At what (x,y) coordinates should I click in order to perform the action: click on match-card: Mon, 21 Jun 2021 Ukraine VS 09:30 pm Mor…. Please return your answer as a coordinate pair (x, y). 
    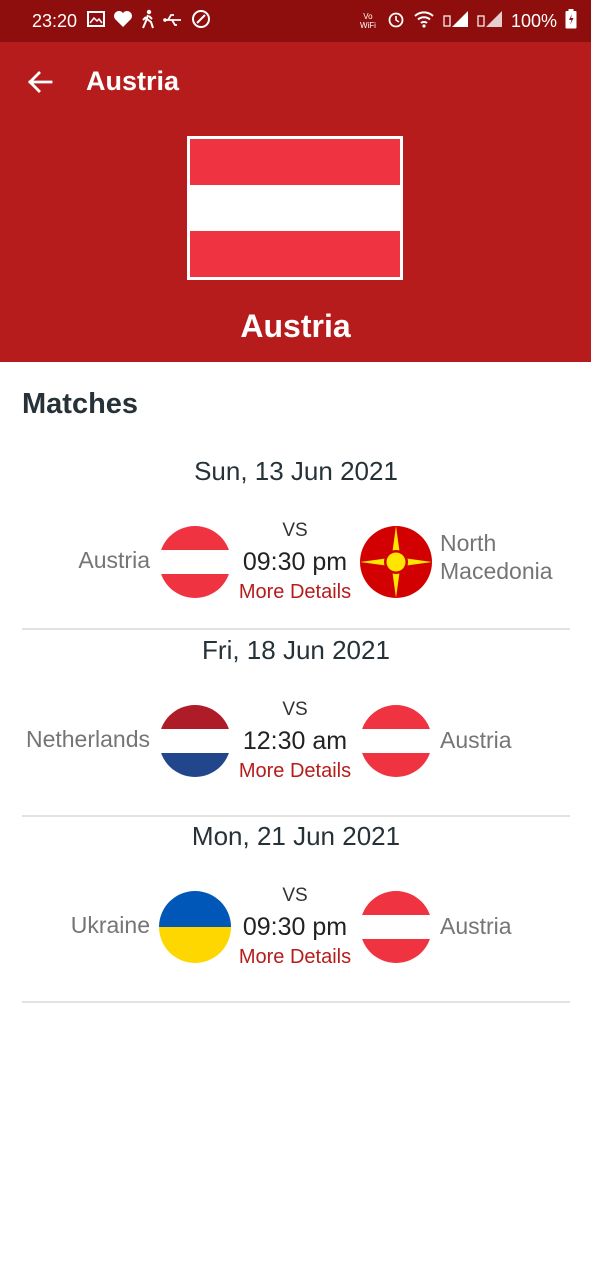
    Looking at the image, I should click on (296, 910).